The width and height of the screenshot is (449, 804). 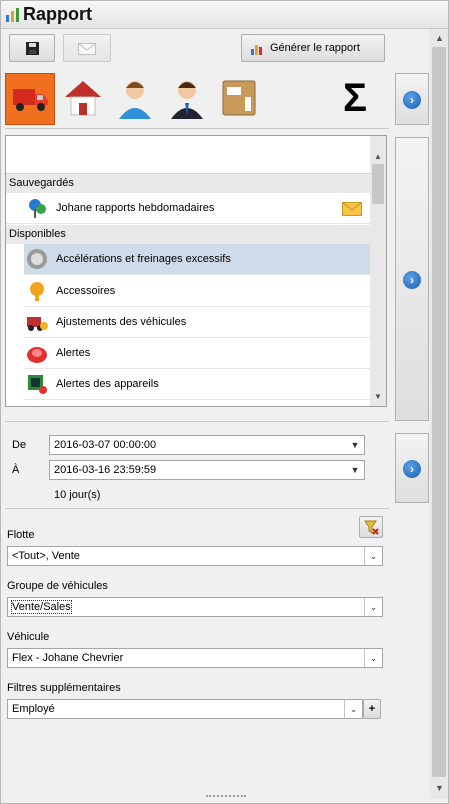 I want to click on category-bar: Σ, so click(x=197, y=100).